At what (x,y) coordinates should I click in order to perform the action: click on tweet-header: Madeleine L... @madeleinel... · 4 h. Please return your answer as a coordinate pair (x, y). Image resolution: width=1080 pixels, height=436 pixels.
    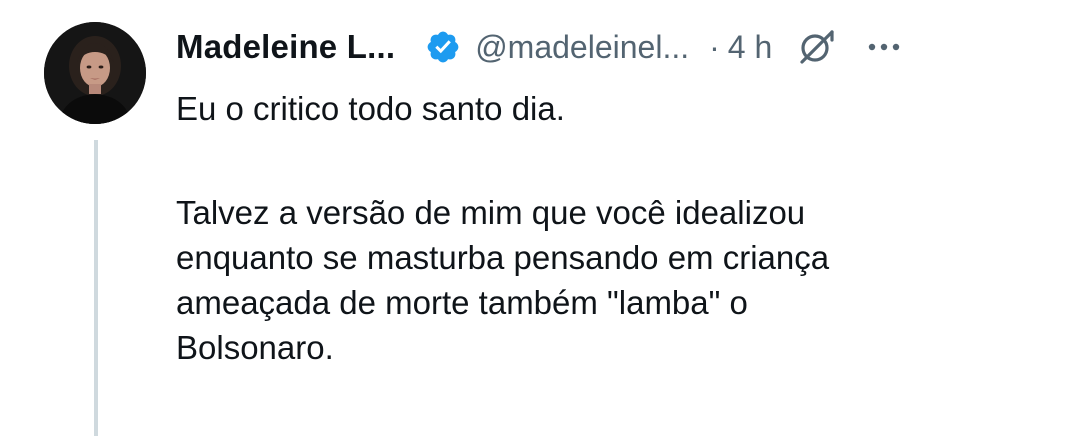
    Looking at the image, I should click on (616, 47).